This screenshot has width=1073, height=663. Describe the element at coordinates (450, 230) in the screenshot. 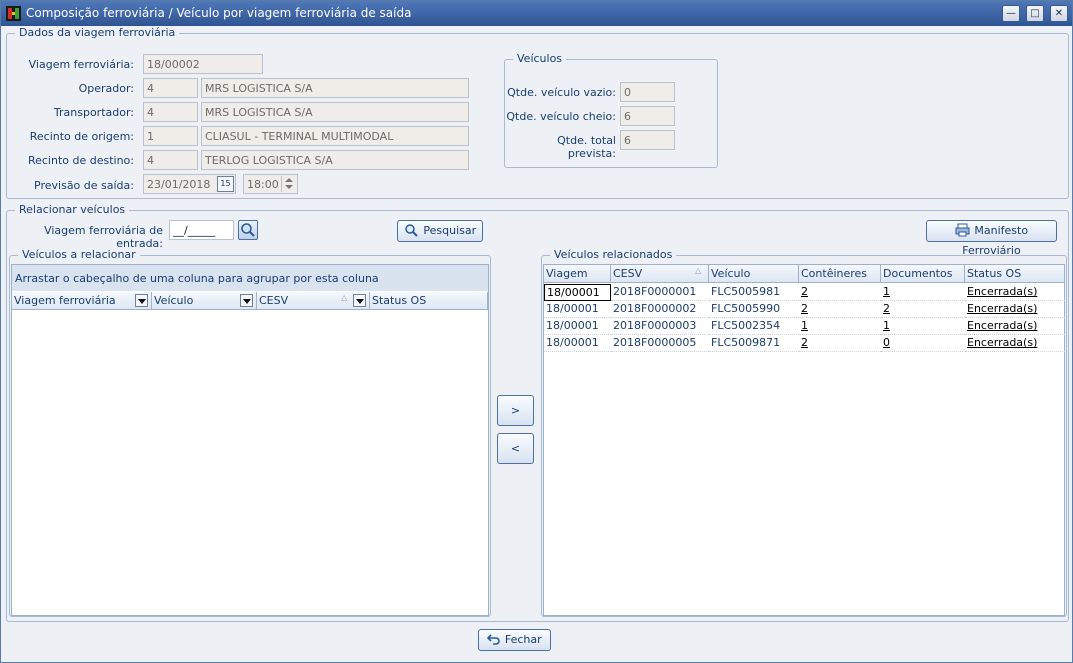

I see `pesquisar-label: Pesquisar` at that location.